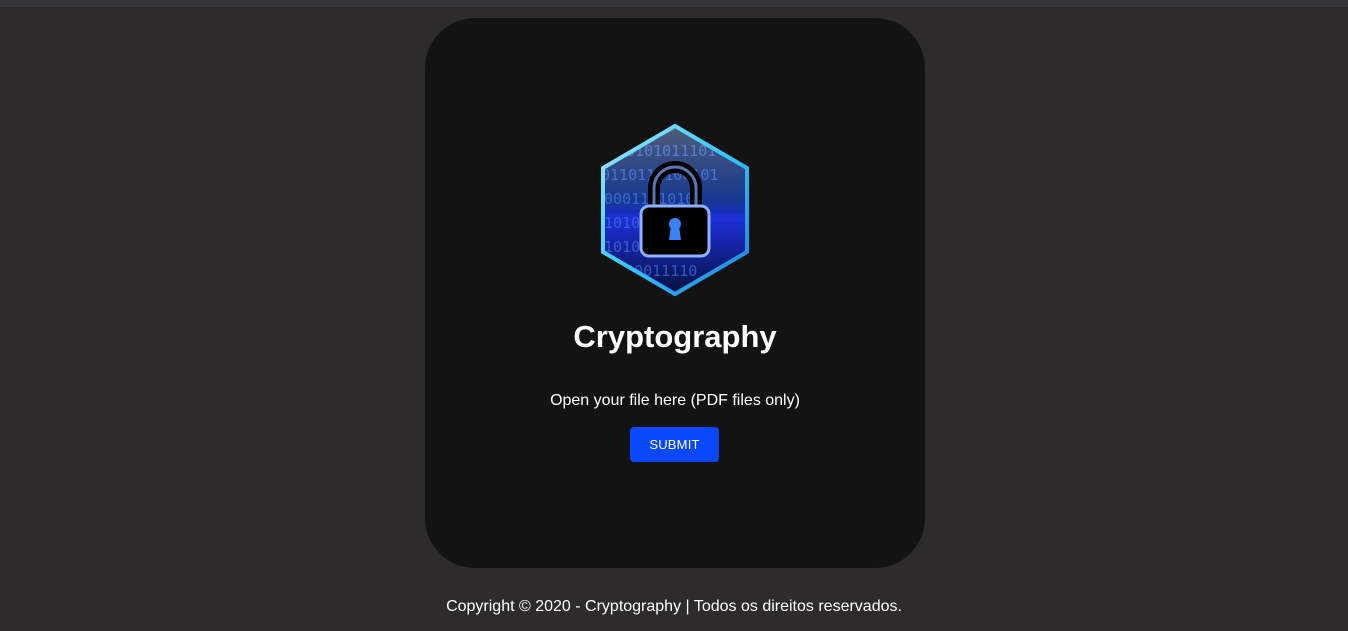  I want to click on page-title: Cryptography, so click(675, 336).